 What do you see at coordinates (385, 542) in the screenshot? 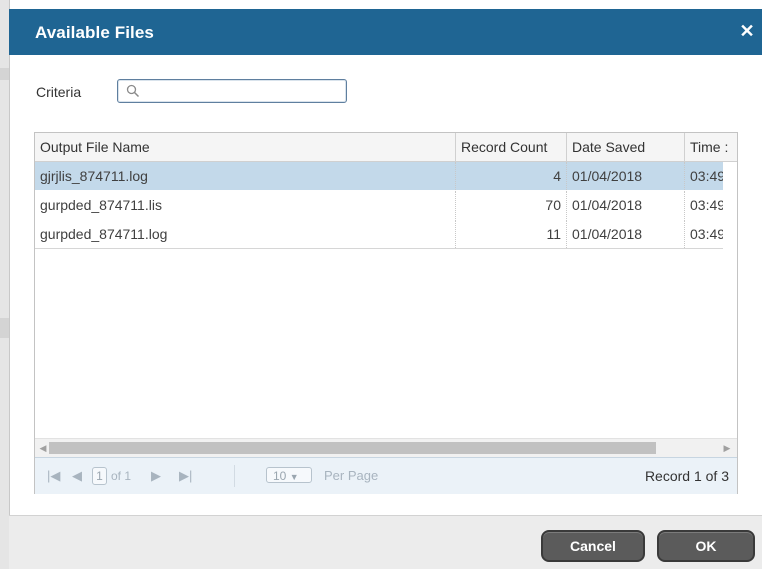
I see `dialog-footer: Cancel OK` at bounding box center [385, 542].